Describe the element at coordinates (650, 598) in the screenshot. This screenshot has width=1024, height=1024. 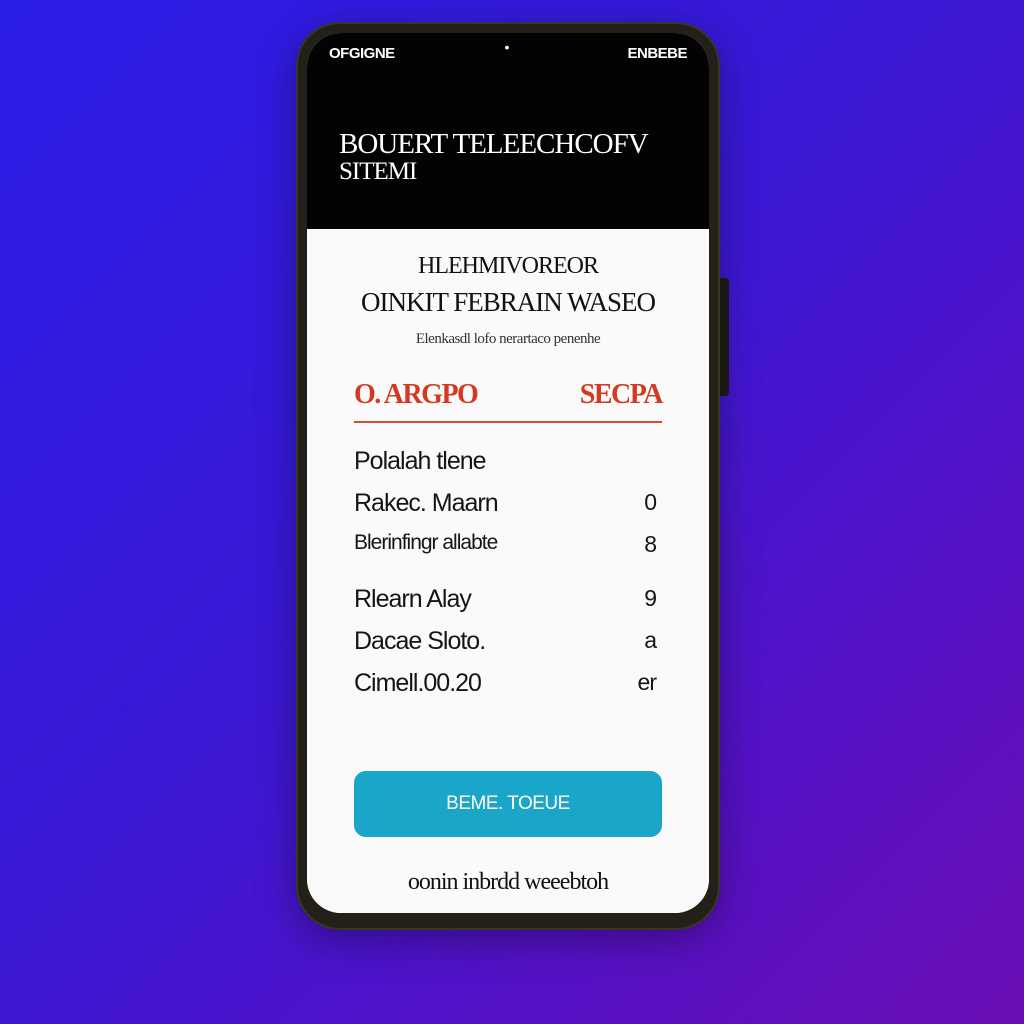
I see `list-item-value: 9` at that location.